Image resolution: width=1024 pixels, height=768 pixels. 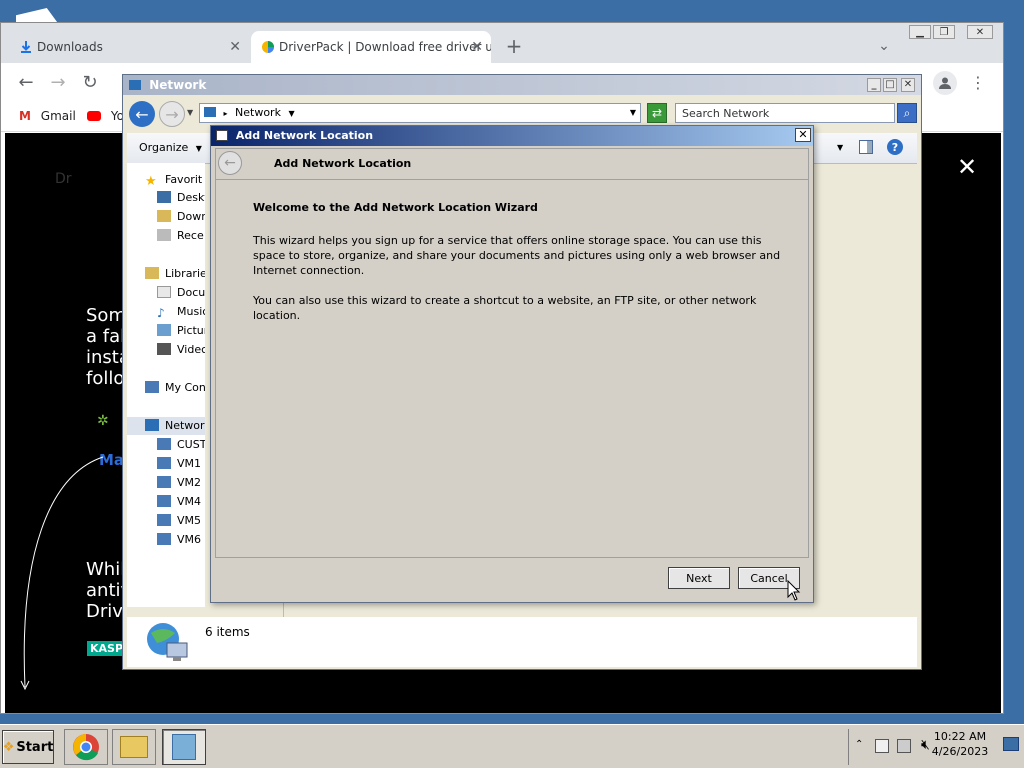 What do you see at coordinates (181, 312) in the screenshot?
I see `nav-item-music: ♪ Music` at bounding box center [181, 312].